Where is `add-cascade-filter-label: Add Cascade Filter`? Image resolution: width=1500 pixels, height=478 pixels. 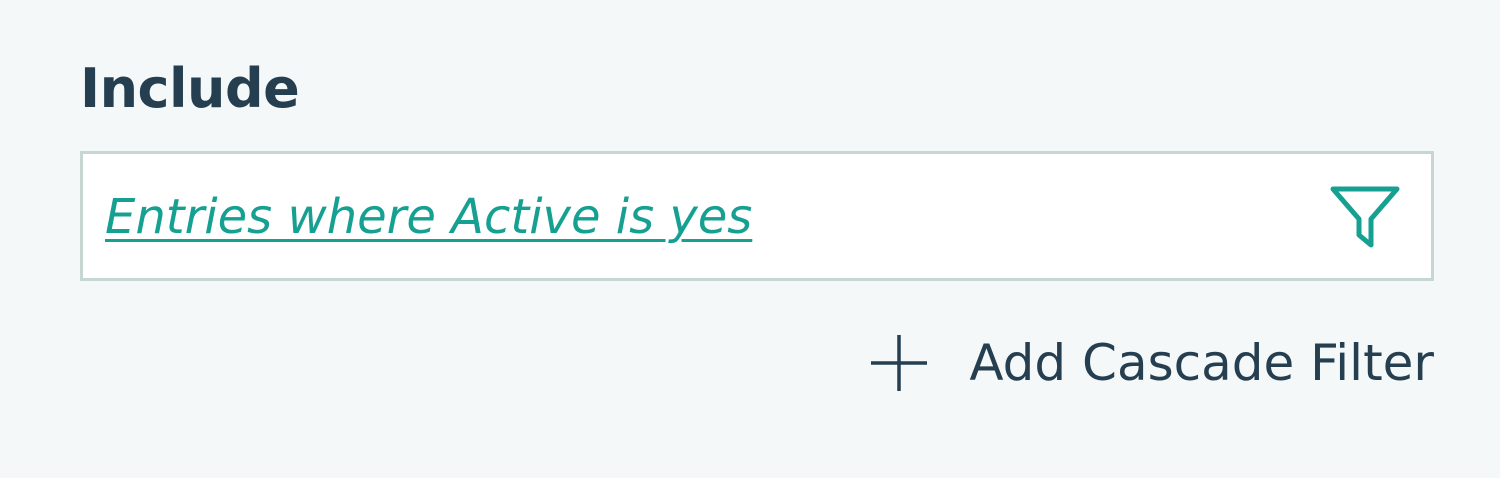
add-cascade-filter-label: Add Cascade Filter is located at coordinates (1201, 363).